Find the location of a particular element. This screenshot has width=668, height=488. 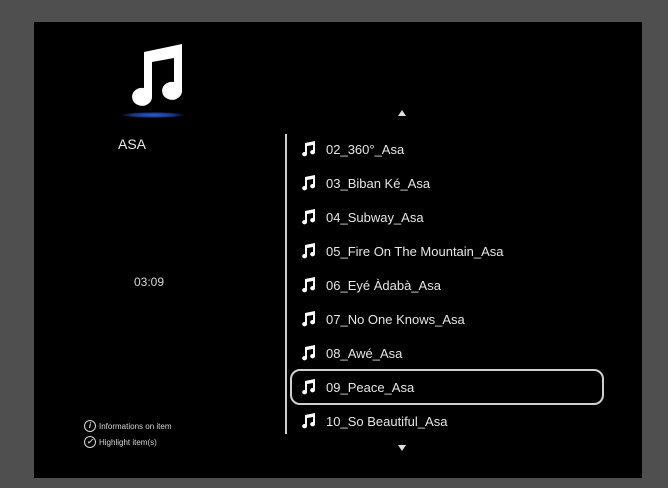

track-title: 09_Peace_Asa is located at coordinates (370, 387).